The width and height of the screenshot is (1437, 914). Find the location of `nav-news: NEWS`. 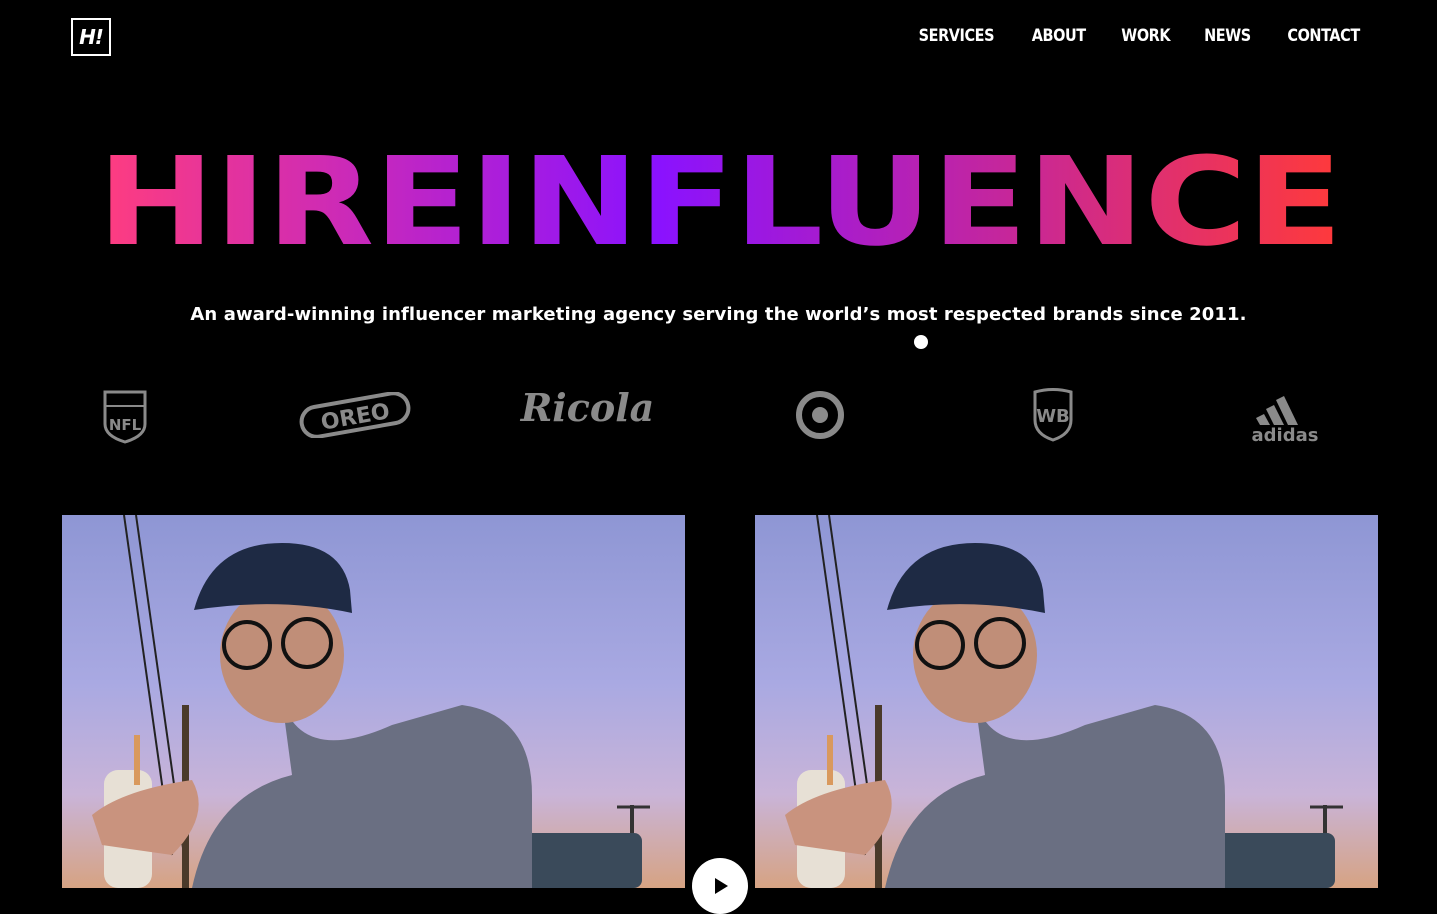

nav-news: NEWS is located at coordinates (1227, 36).